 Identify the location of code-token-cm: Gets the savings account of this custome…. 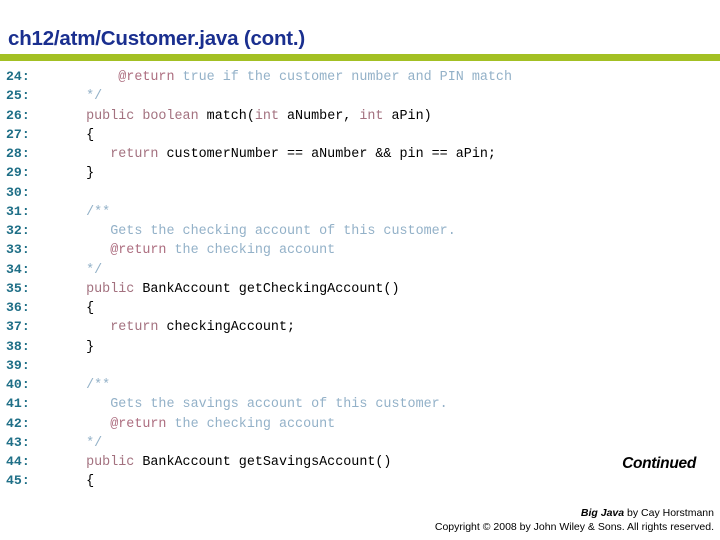
(255, 405).